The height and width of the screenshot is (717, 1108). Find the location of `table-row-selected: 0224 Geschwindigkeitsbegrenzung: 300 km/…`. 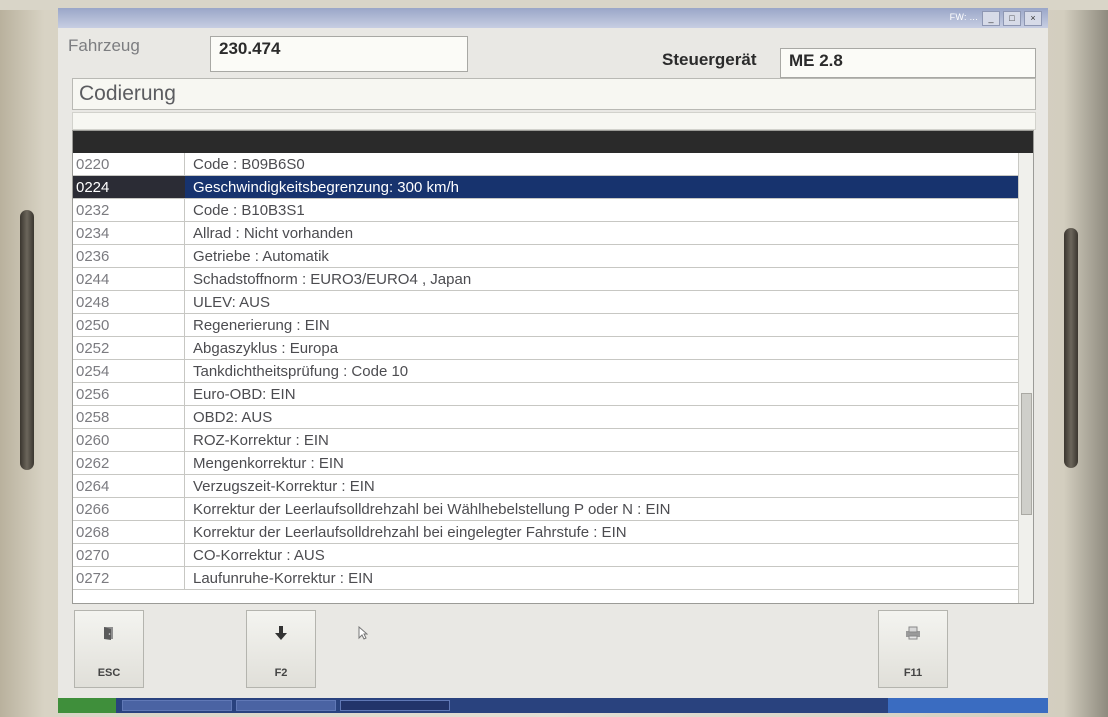

table-row-selected: 0224 Geschwindigkeitsbegrenzung: 300 km/… is located at coordinates (546, 187).